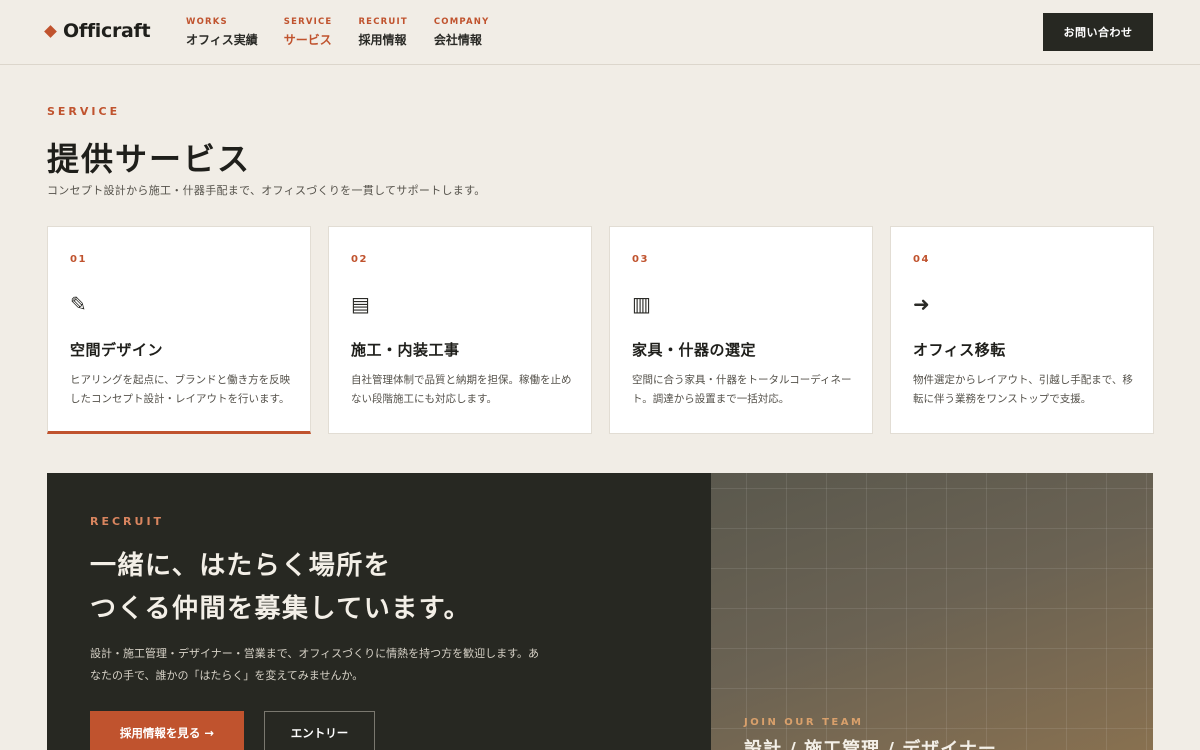  I want to click on card-description: 自社管理体制で品質と納期を担保。稼働を止めない段階施工にも対応します。, so click(461, 389).